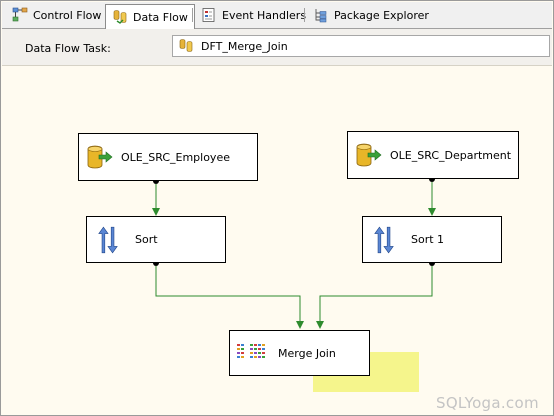 Image resolution: width=554 pixels, height=416 pixels. What do you see at coordinates (244, 46) in the screenshot?
I see `data-flow-task-value: DFT_Merge_Join` at bounding box center [244, 46].